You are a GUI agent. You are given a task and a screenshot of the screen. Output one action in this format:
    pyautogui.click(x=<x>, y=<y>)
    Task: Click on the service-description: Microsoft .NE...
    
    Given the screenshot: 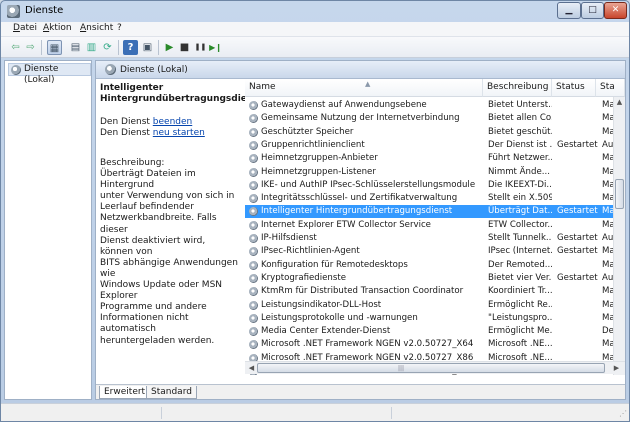 What is the action you would take?
    pyautogui.click(x=520, y=344)
    